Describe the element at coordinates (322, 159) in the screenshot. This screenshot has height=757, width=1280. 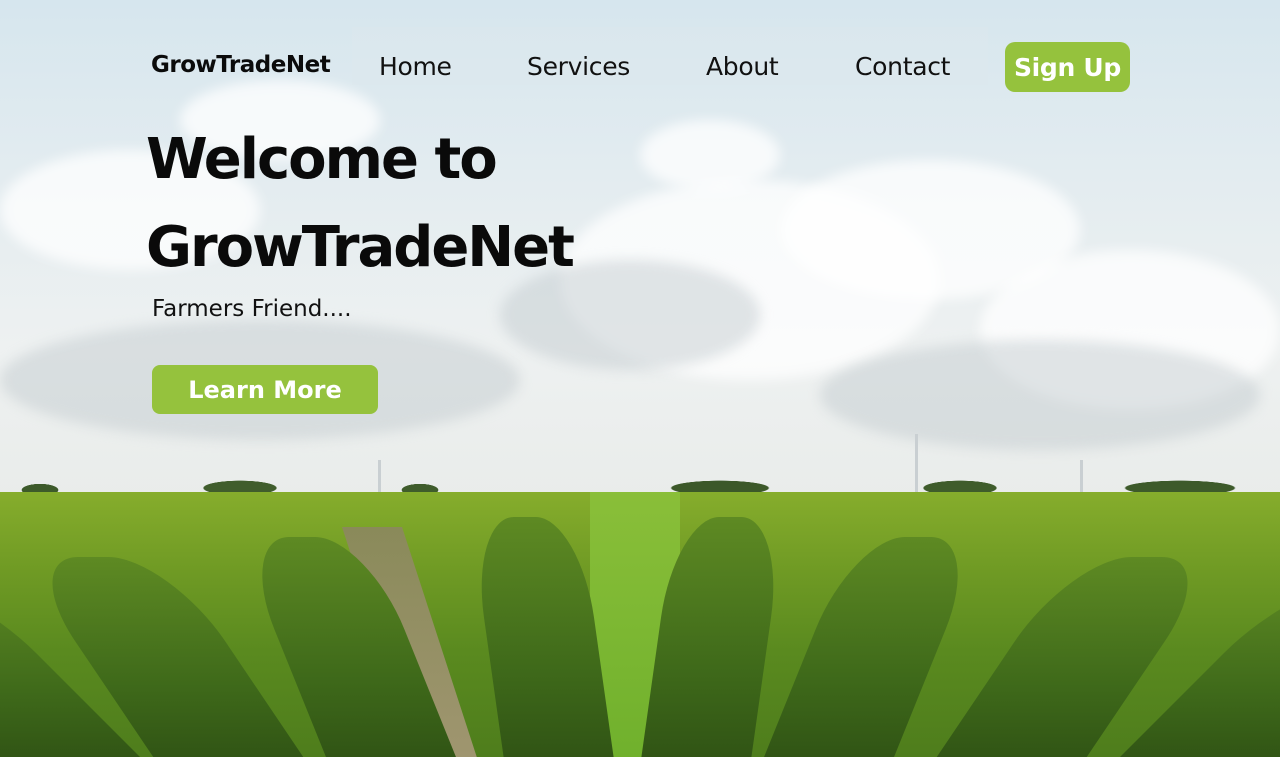
I see `hero-title-line-1: Welcome to` at that location.